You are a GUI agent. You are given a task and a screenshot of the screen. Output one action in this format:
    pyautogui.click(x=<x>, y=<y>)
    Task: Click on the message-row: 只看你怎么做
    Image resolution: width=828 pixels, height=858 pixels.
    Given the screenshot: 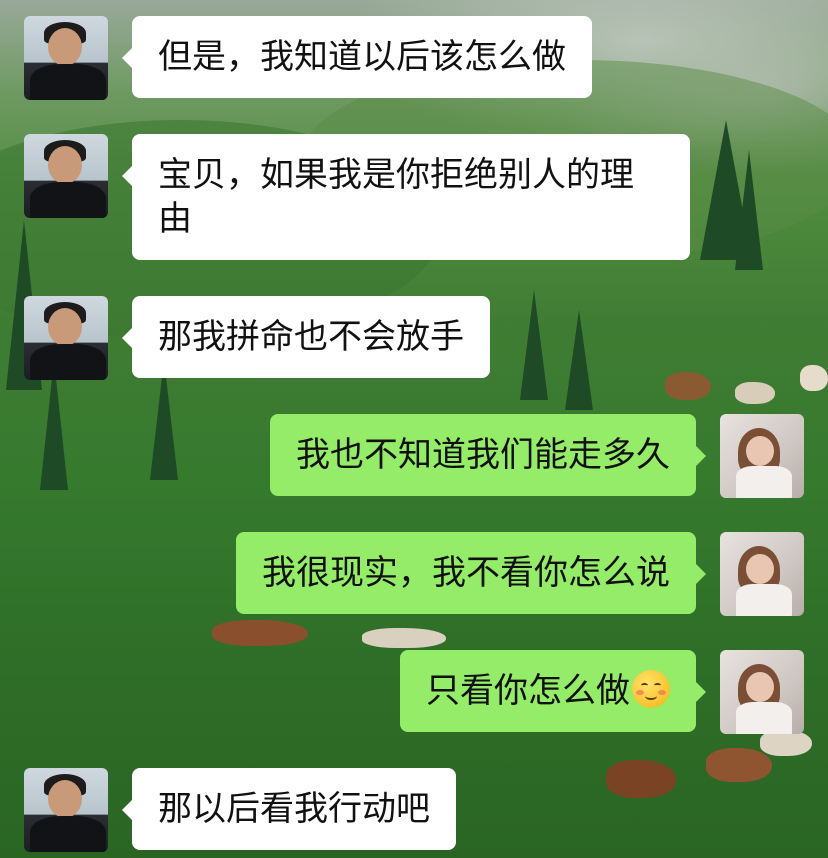 What is the action you would take?
    pyautogui.click(x=602, y=692)
    